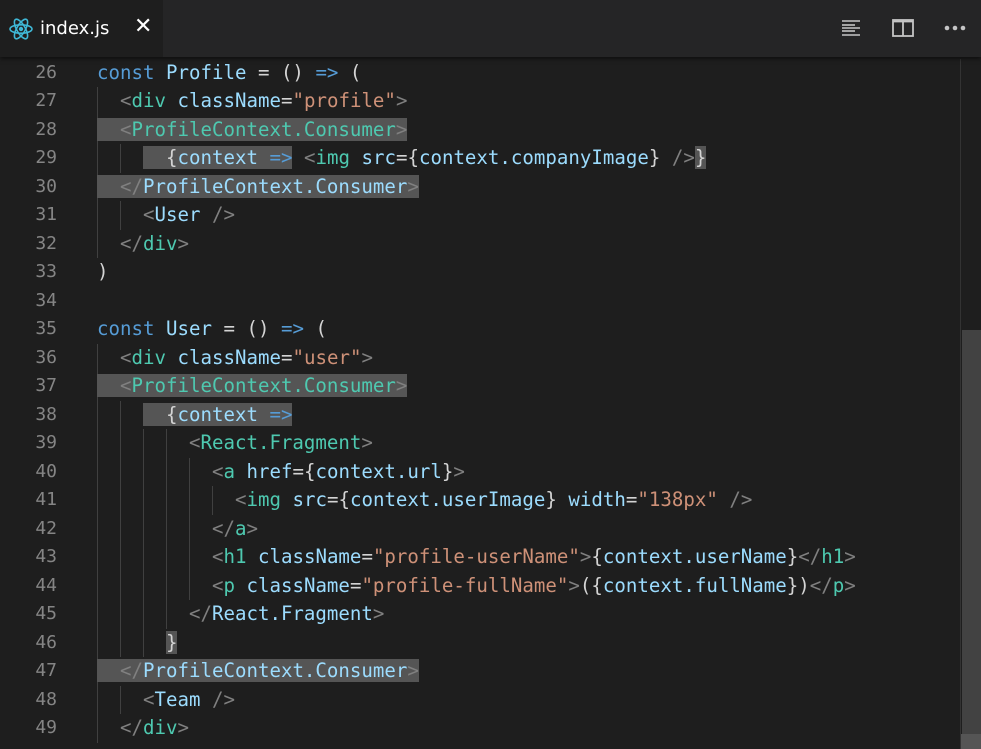 This screenshot has width=981, height=749. What do you see at coordinates (480, 187) in the screenshot?
I see `code-line: 30 </ProfileContext.Consumer>` at bounding box center [480, 187].